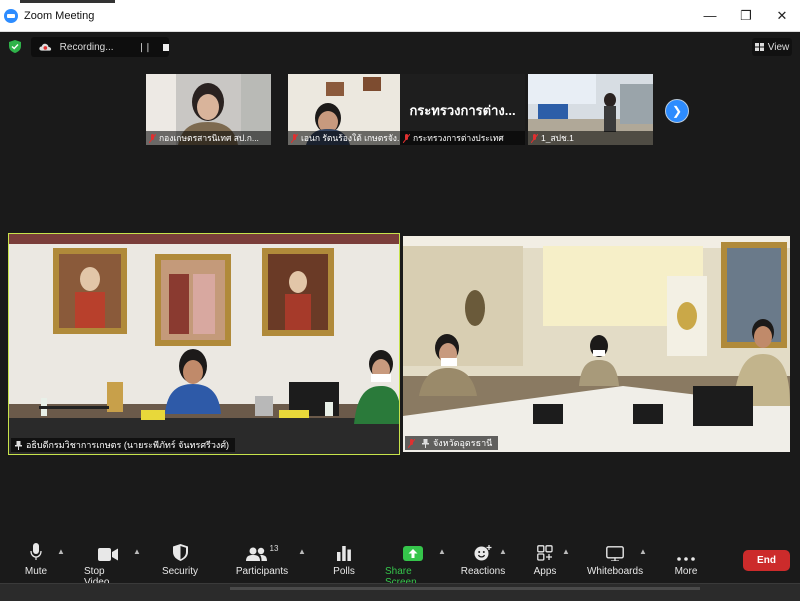  Describe the element at coordinates (766, 560) in the screenshot. I see `end-meeting-button: End` at that location.